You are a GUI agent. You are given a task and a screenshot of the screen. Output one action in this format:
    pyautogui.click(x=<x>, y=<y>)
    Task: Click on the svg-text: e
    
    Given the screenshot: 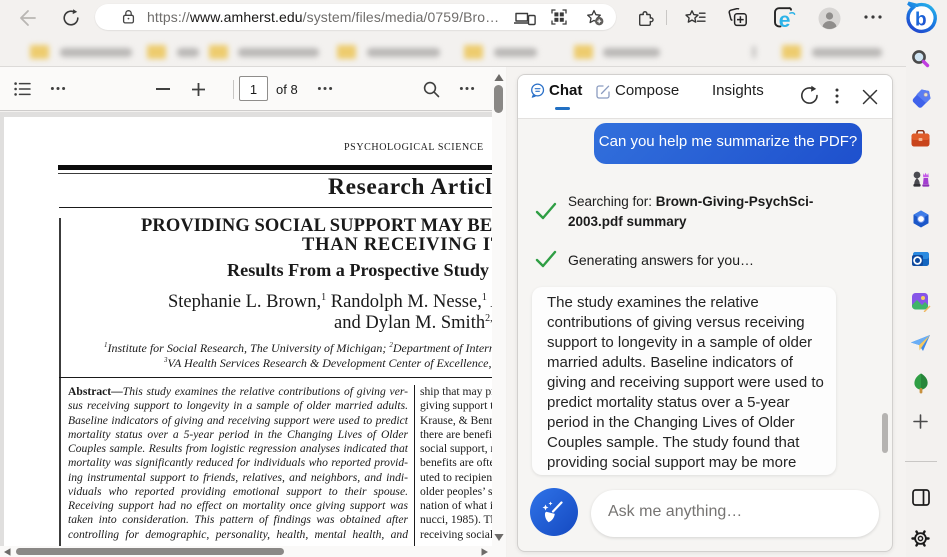 What is the action you would take?
    pyautogui.click(x=785, y=19)
    